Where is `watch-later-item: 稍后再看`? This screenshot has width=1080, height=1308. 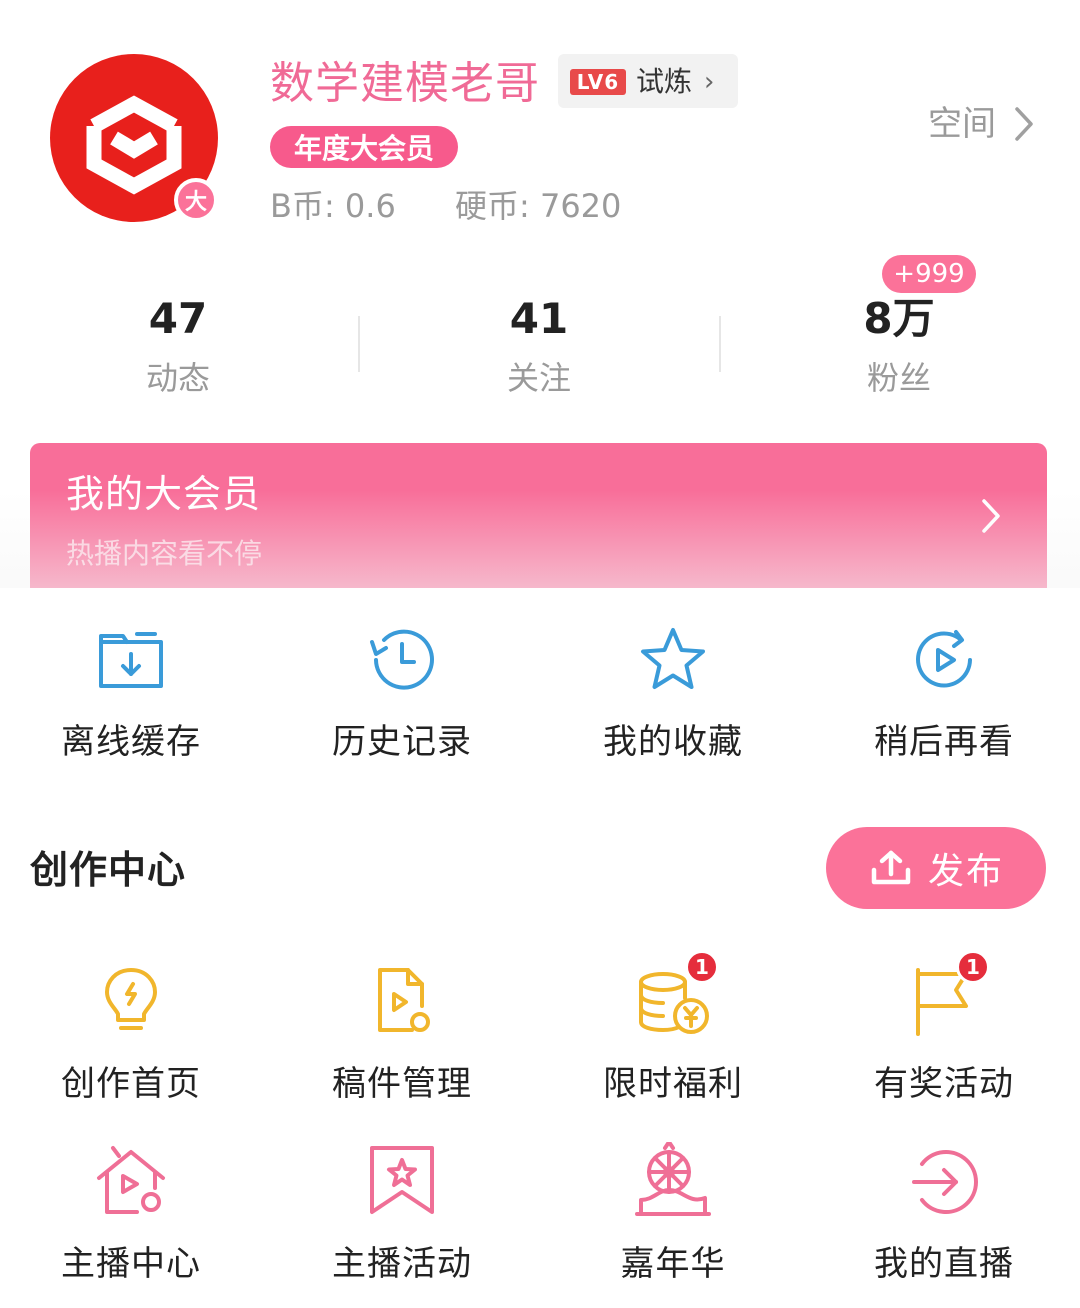 watch-later-item: 稍后再看 is located at coordinates (944, 692).